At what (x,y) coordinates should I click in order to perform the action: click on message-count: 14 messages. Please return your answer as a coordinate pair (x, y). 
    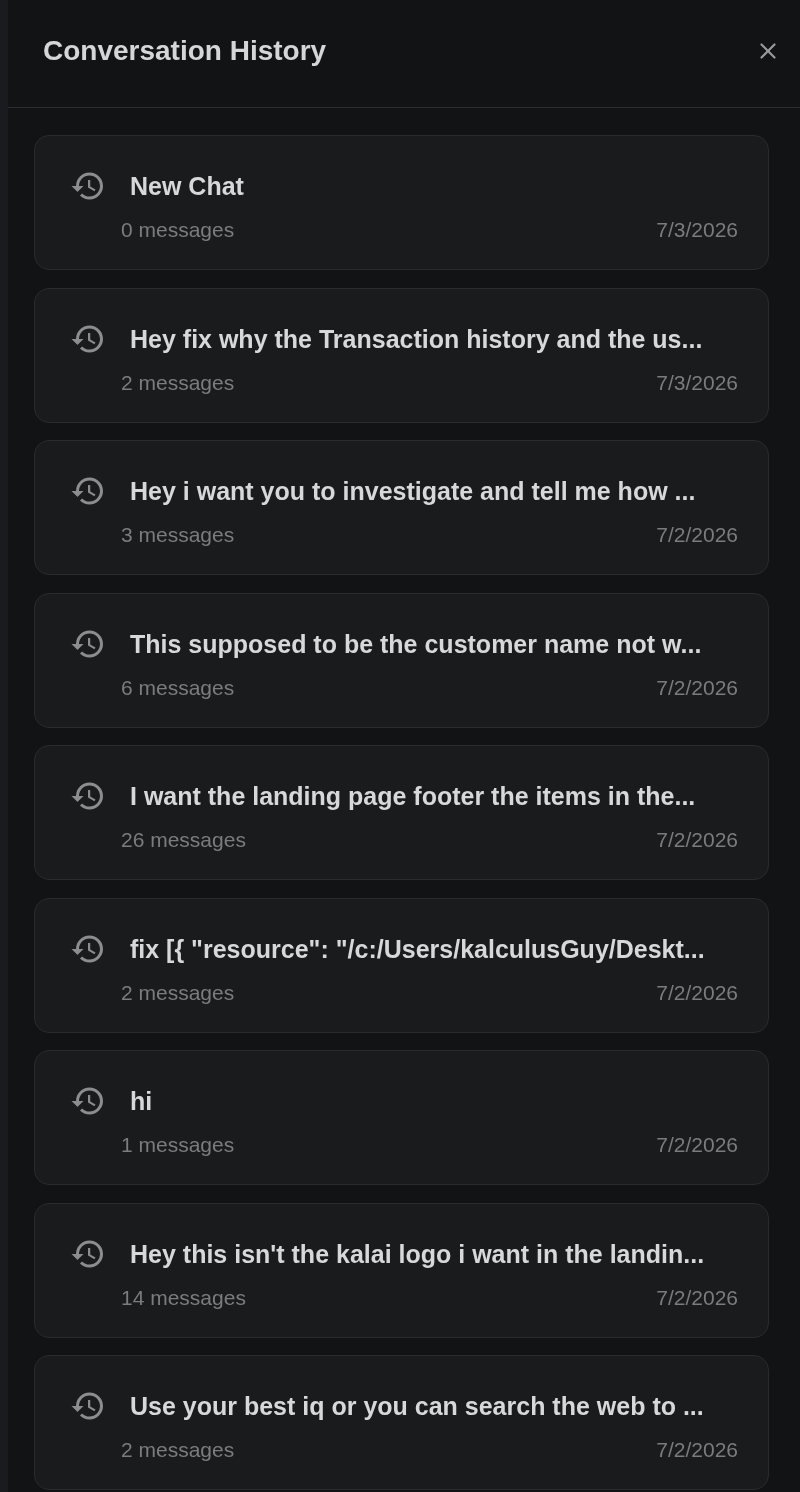
    Looking at the image, I should click on (183, 1297).